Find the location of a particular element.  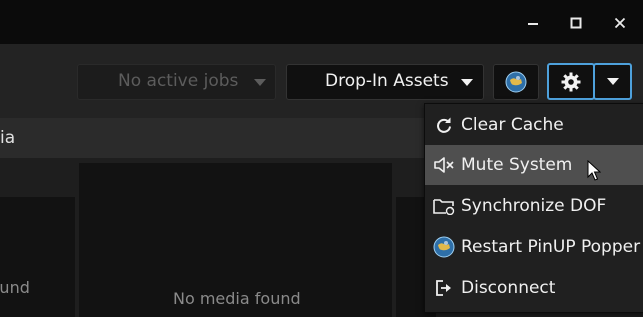

close-icon is located at coordinates (620, 23).